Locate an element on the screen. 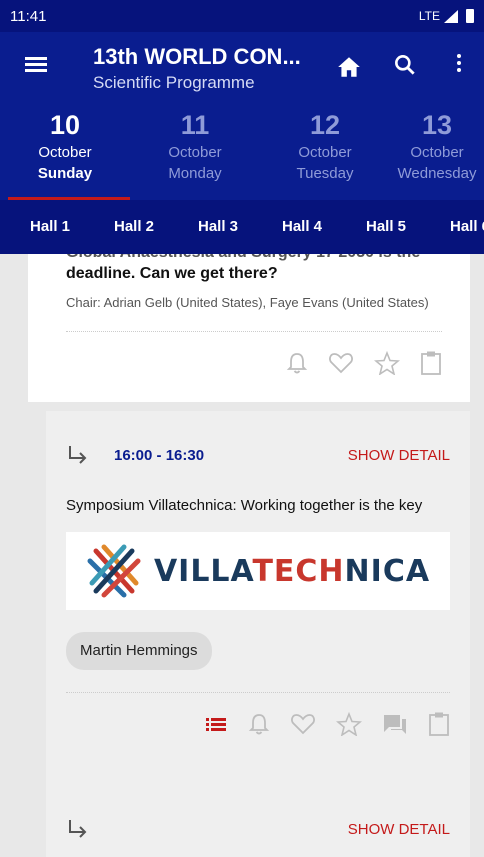  sponsor-banner: VILLATECHNICA is located at coordinates (258, 571).